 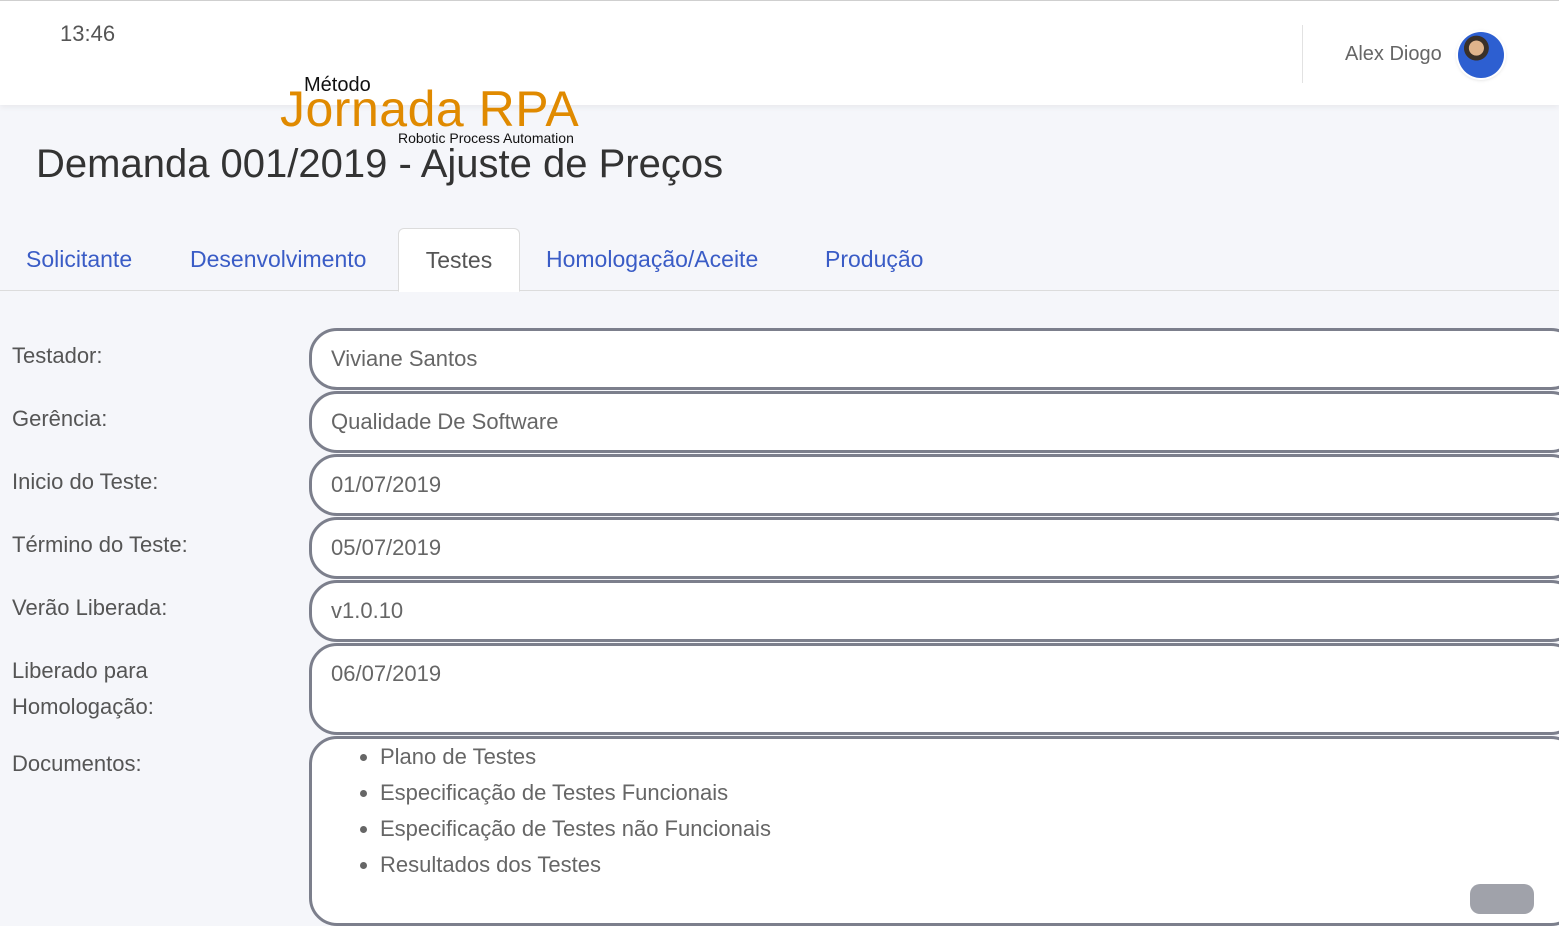 I want to click on resize-handle, so click(x=1502, y=899).